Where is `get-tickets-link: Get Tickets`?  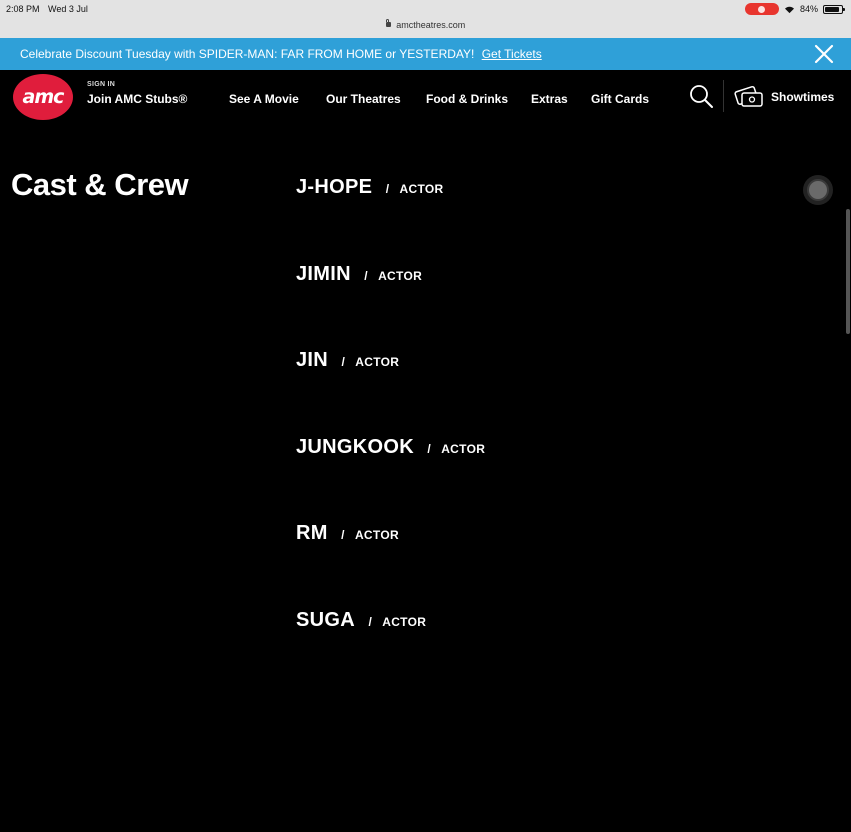
get-tickets-link: Get Tickets is located at coordinates (512, 54).